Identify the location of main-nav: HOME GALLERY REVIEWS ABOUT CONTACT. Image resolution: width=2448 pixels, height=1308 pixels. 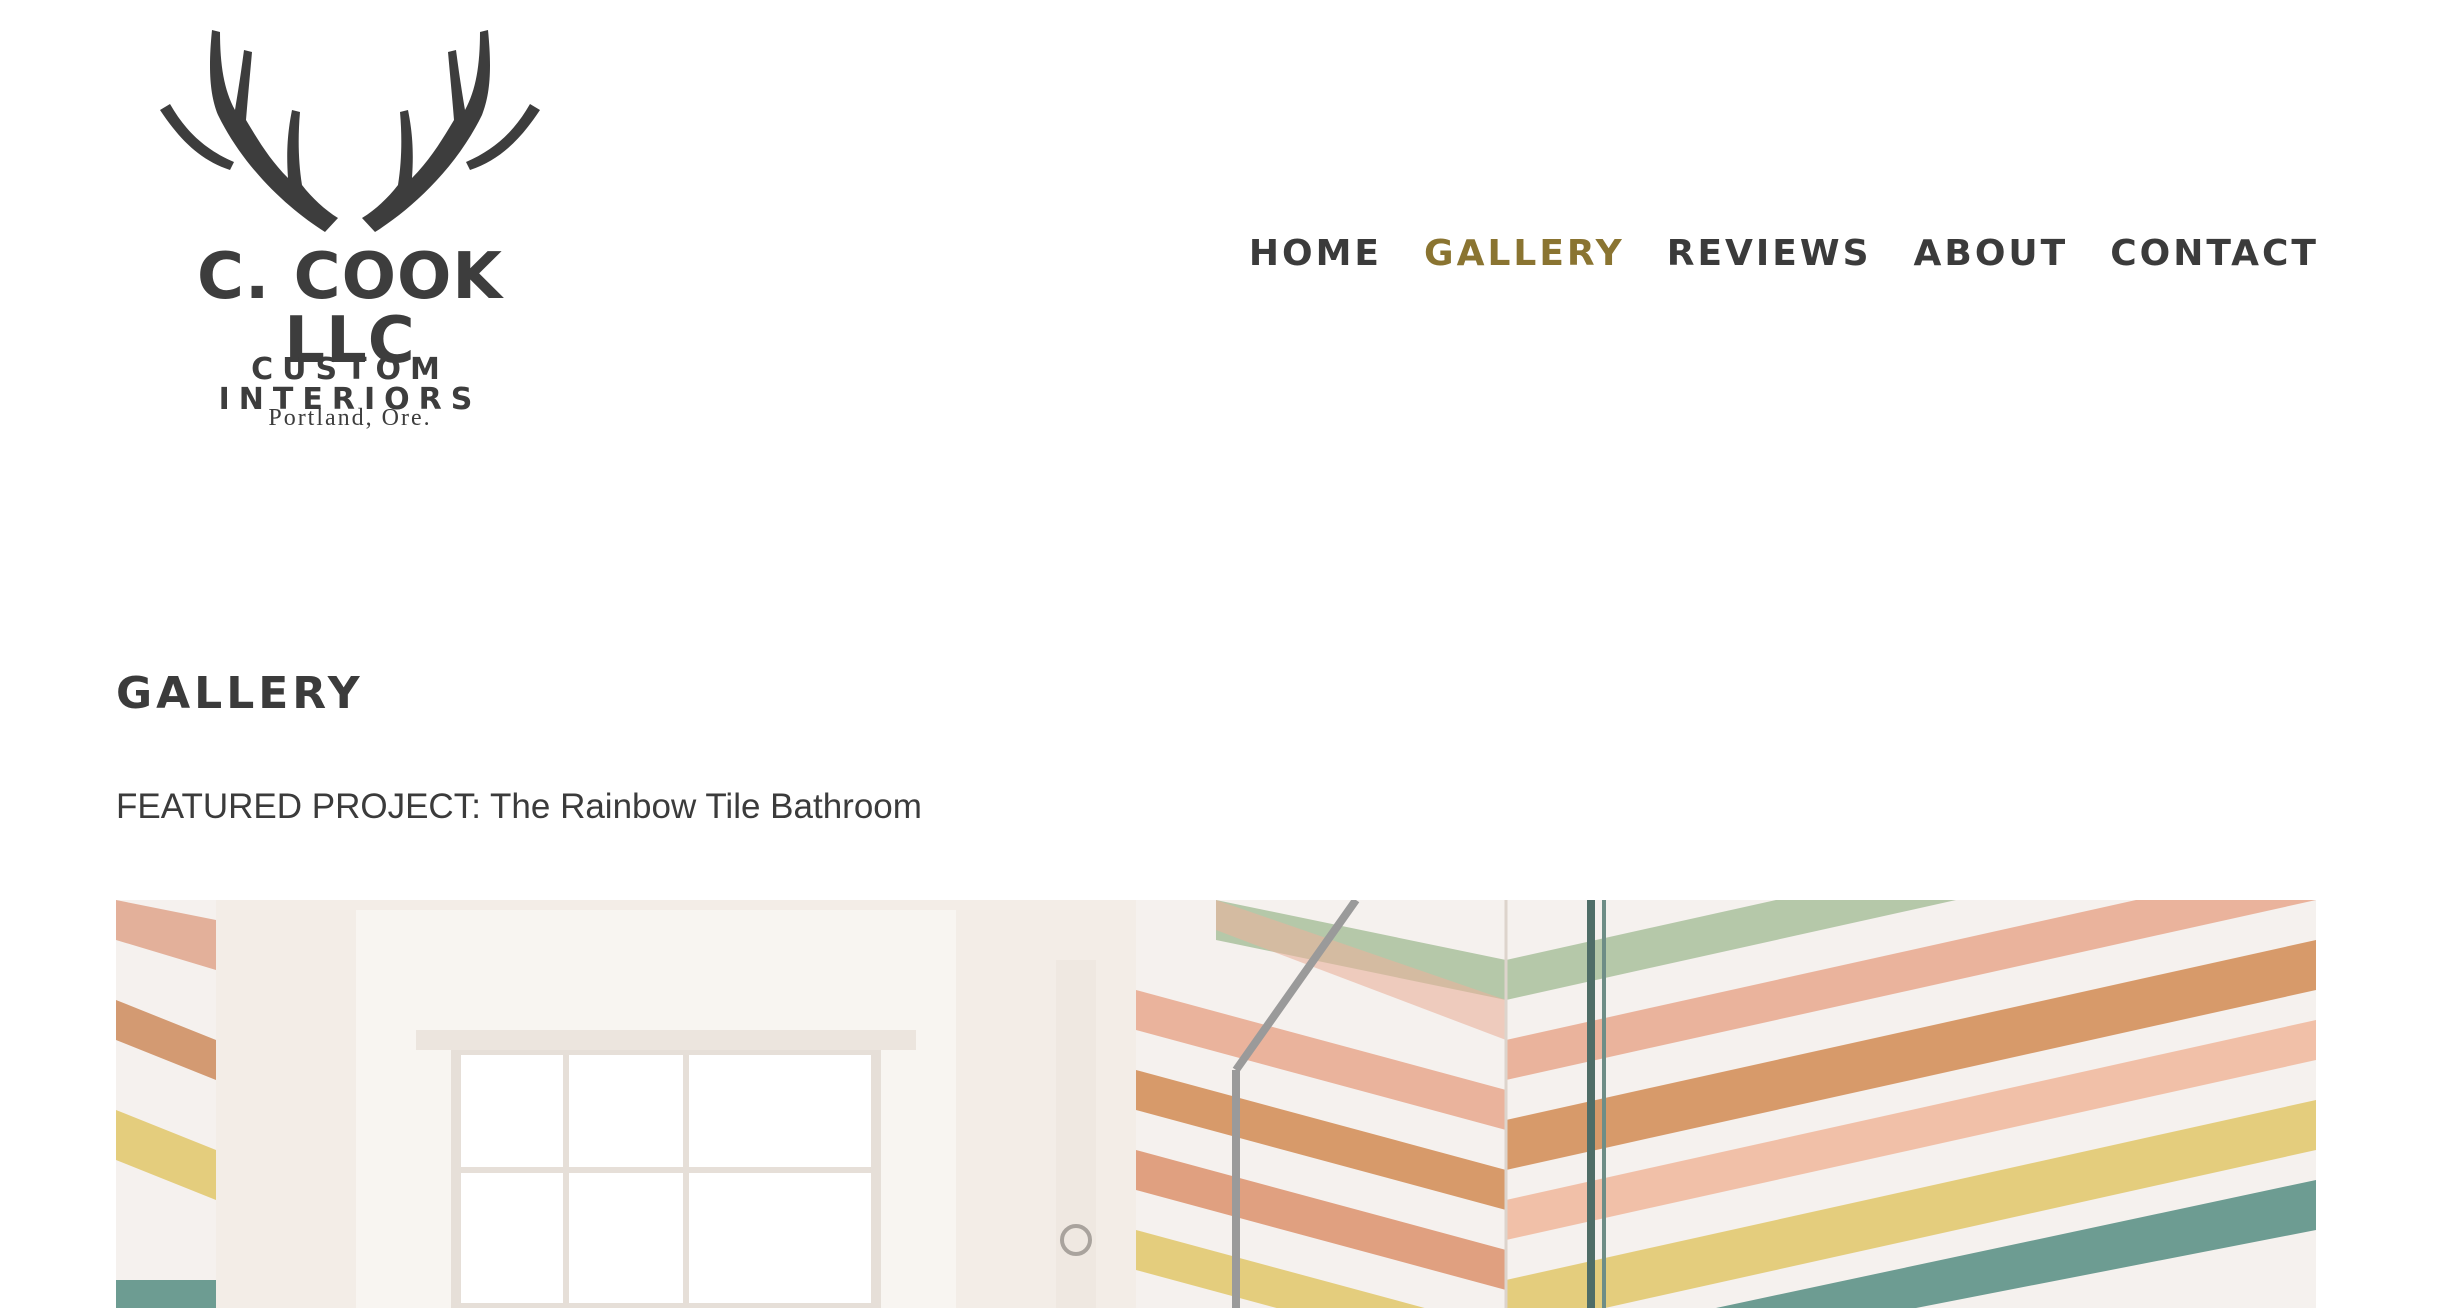
(1784, 254).